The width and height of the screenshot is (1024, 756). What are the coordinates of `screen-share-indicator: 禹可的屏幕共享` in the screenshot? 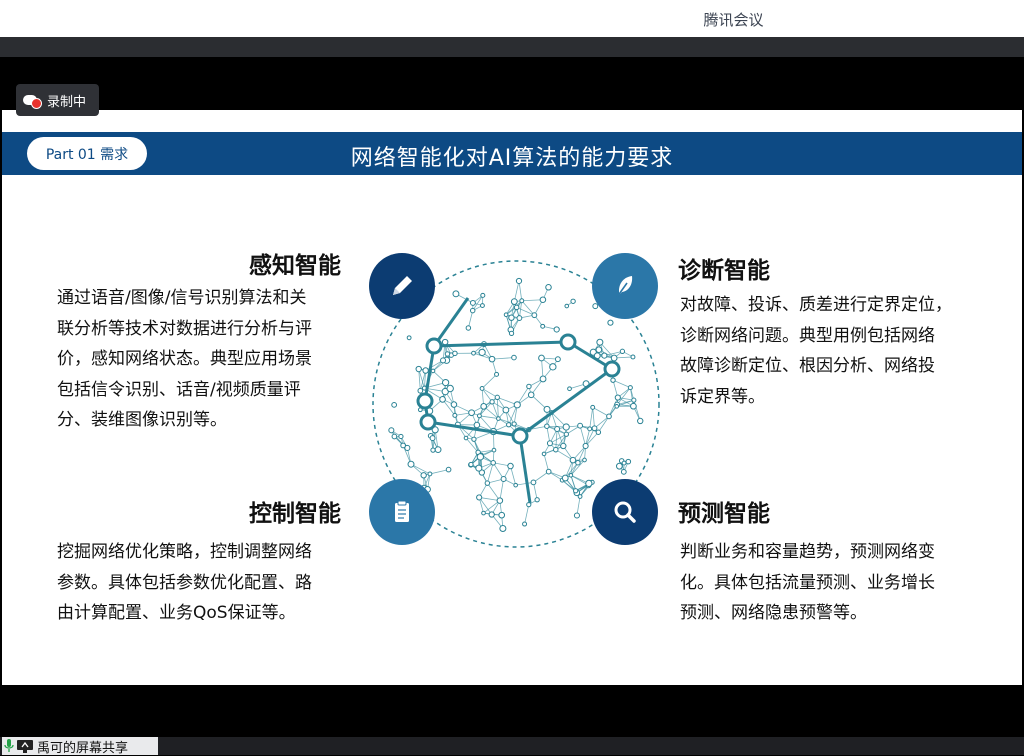 It's located at (80, 746).